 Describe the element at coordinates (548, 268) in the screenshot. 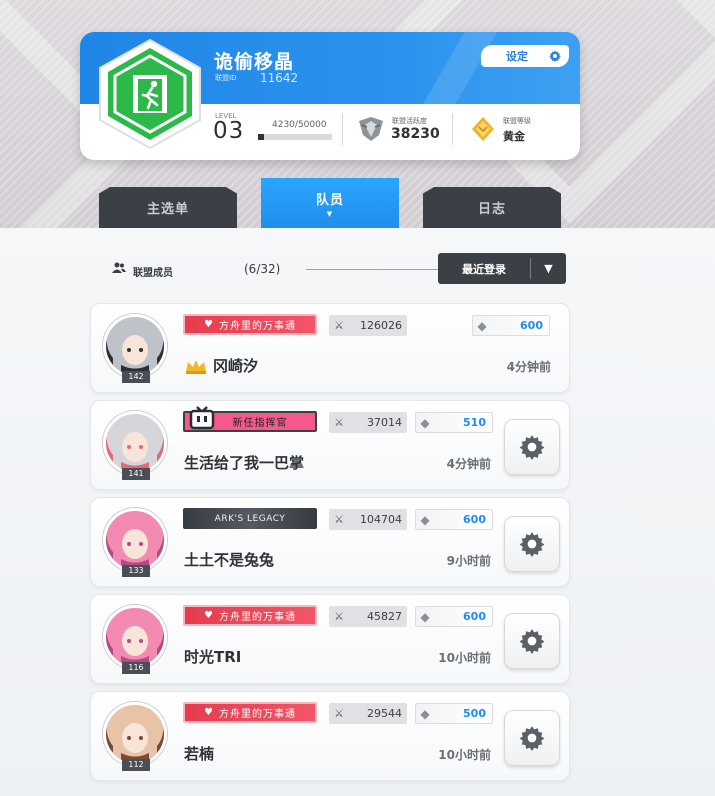

I see `caret-down-icon: ▼` at that location.